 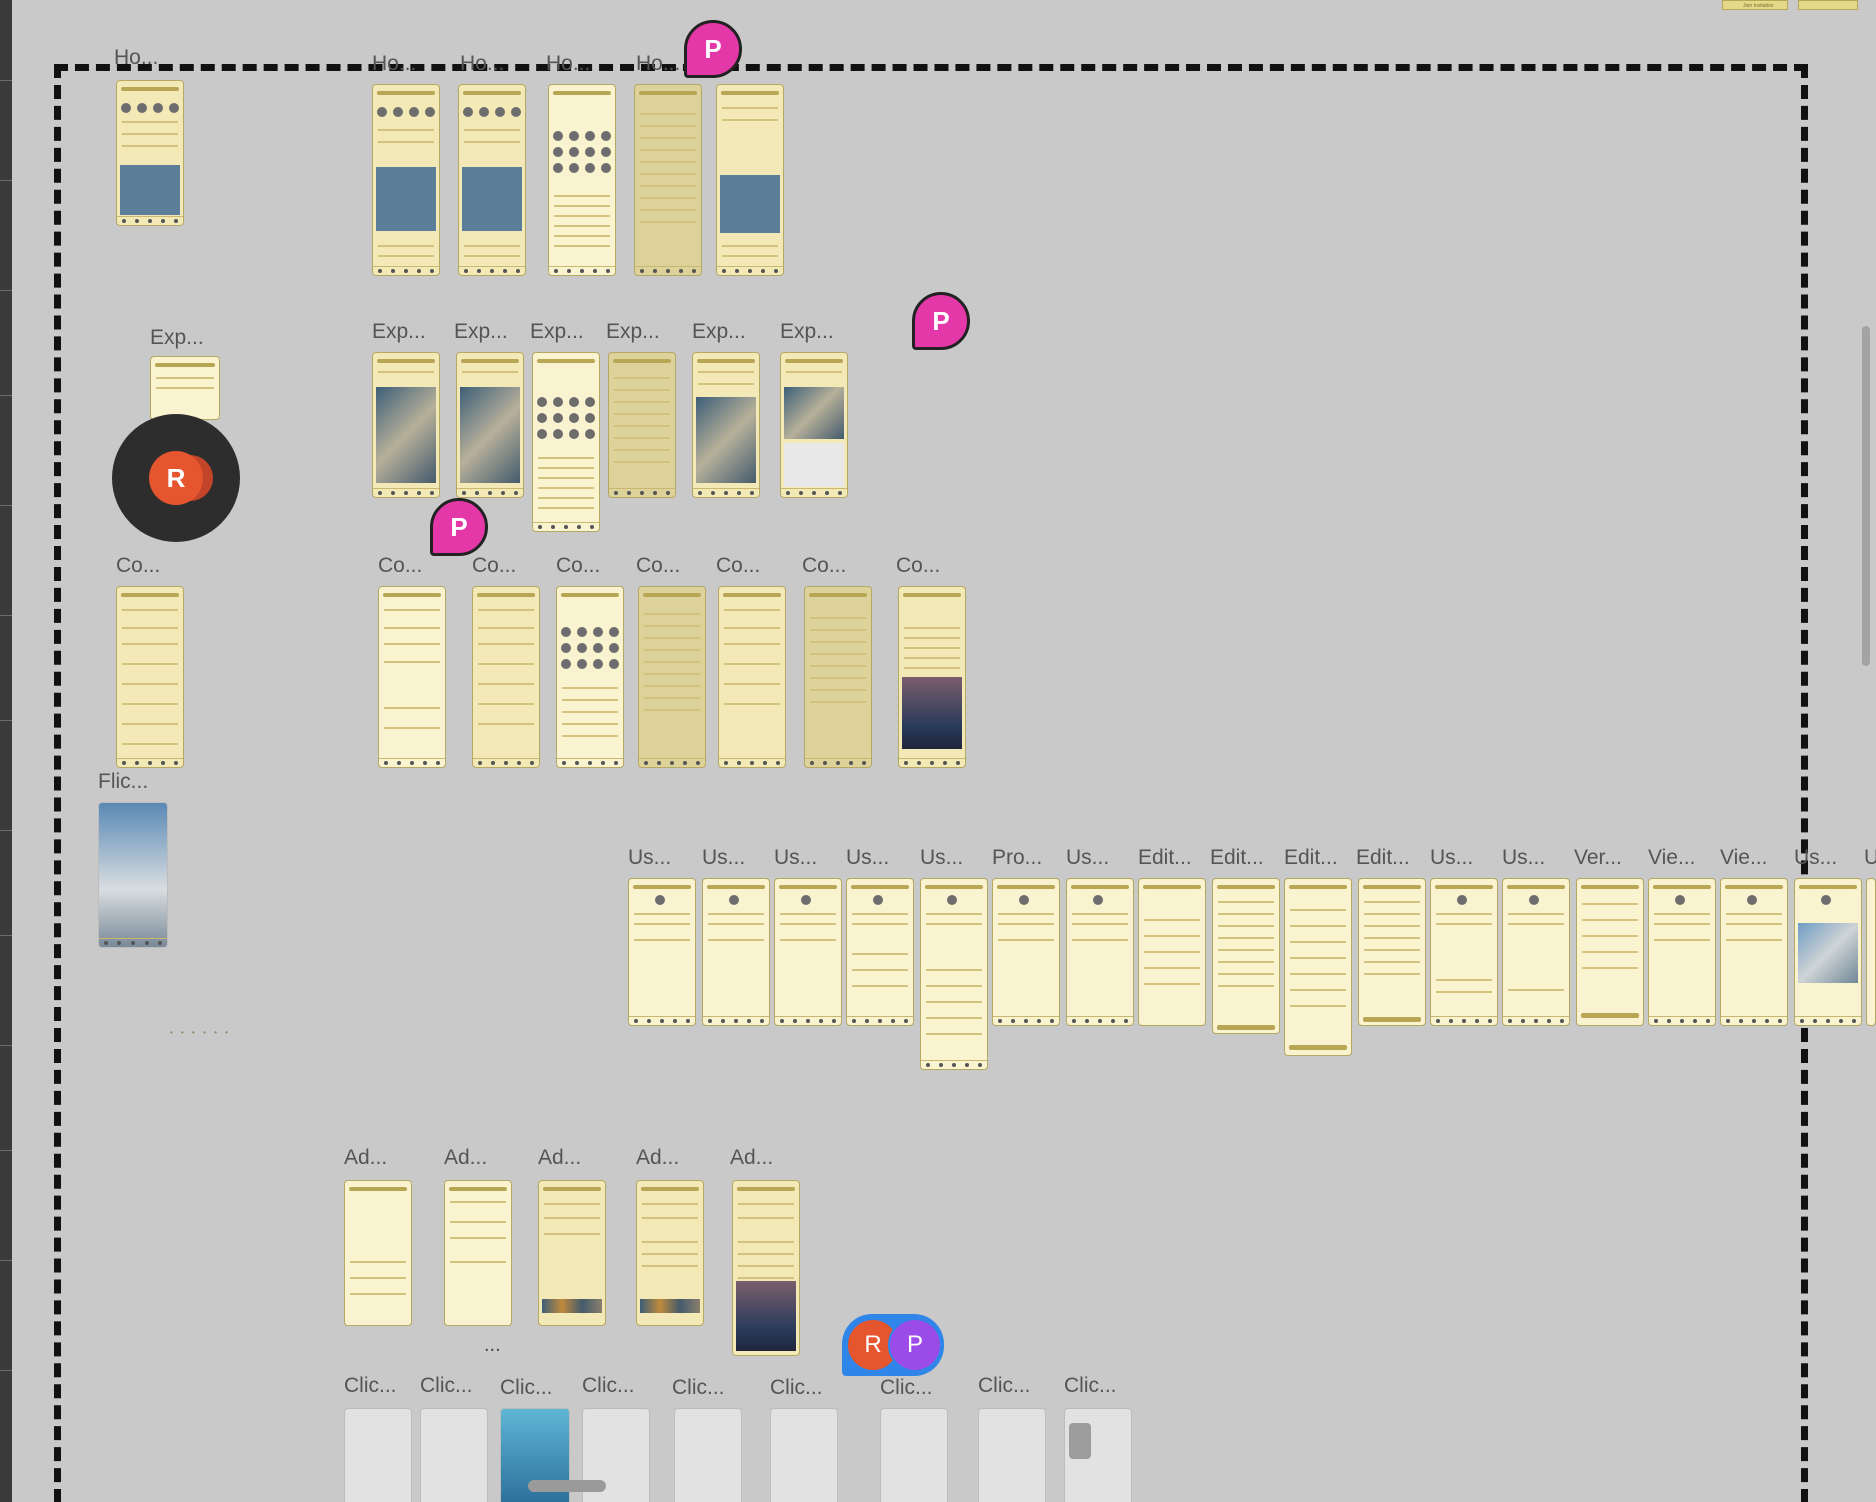 I want to click on frame-label-user: U, so click(x=1870, y=858).